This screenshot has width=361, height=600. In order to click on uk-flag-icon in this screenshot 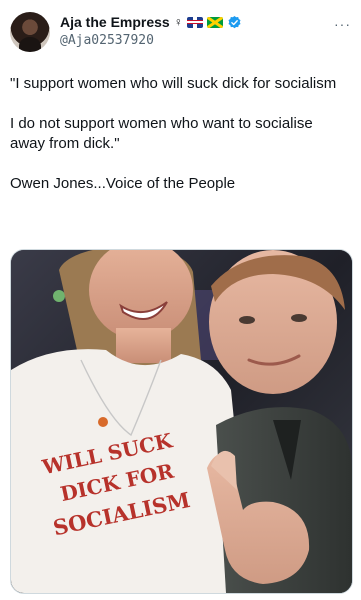, I will do `click(194, 22)`.